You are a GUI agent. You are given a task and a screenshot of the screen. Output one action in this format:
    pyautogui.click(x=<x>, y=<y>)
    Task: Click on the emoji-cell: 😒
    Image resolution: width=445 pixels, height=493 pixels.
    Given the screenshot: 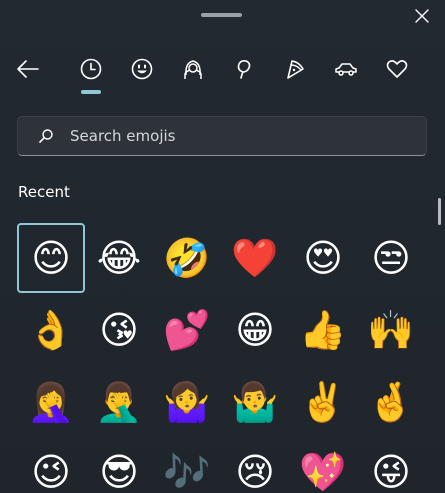 What is the action you would take?
    pyautogui.click(x=391, y=258)
    